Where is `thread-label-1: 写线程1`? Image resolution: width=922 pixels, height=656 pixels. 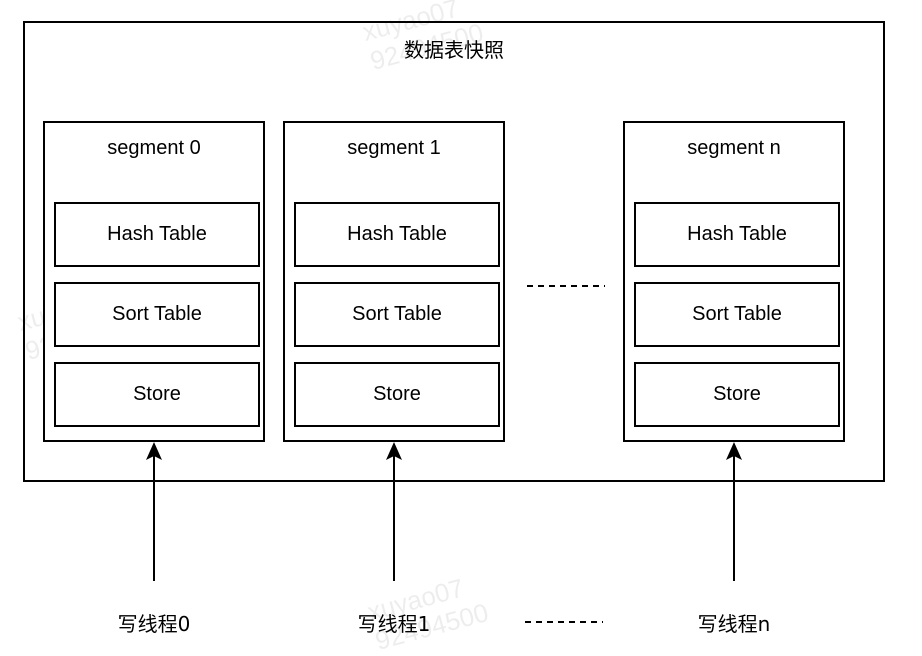
thread-label-1: 写线程1 is located at coordinates (394, 624).